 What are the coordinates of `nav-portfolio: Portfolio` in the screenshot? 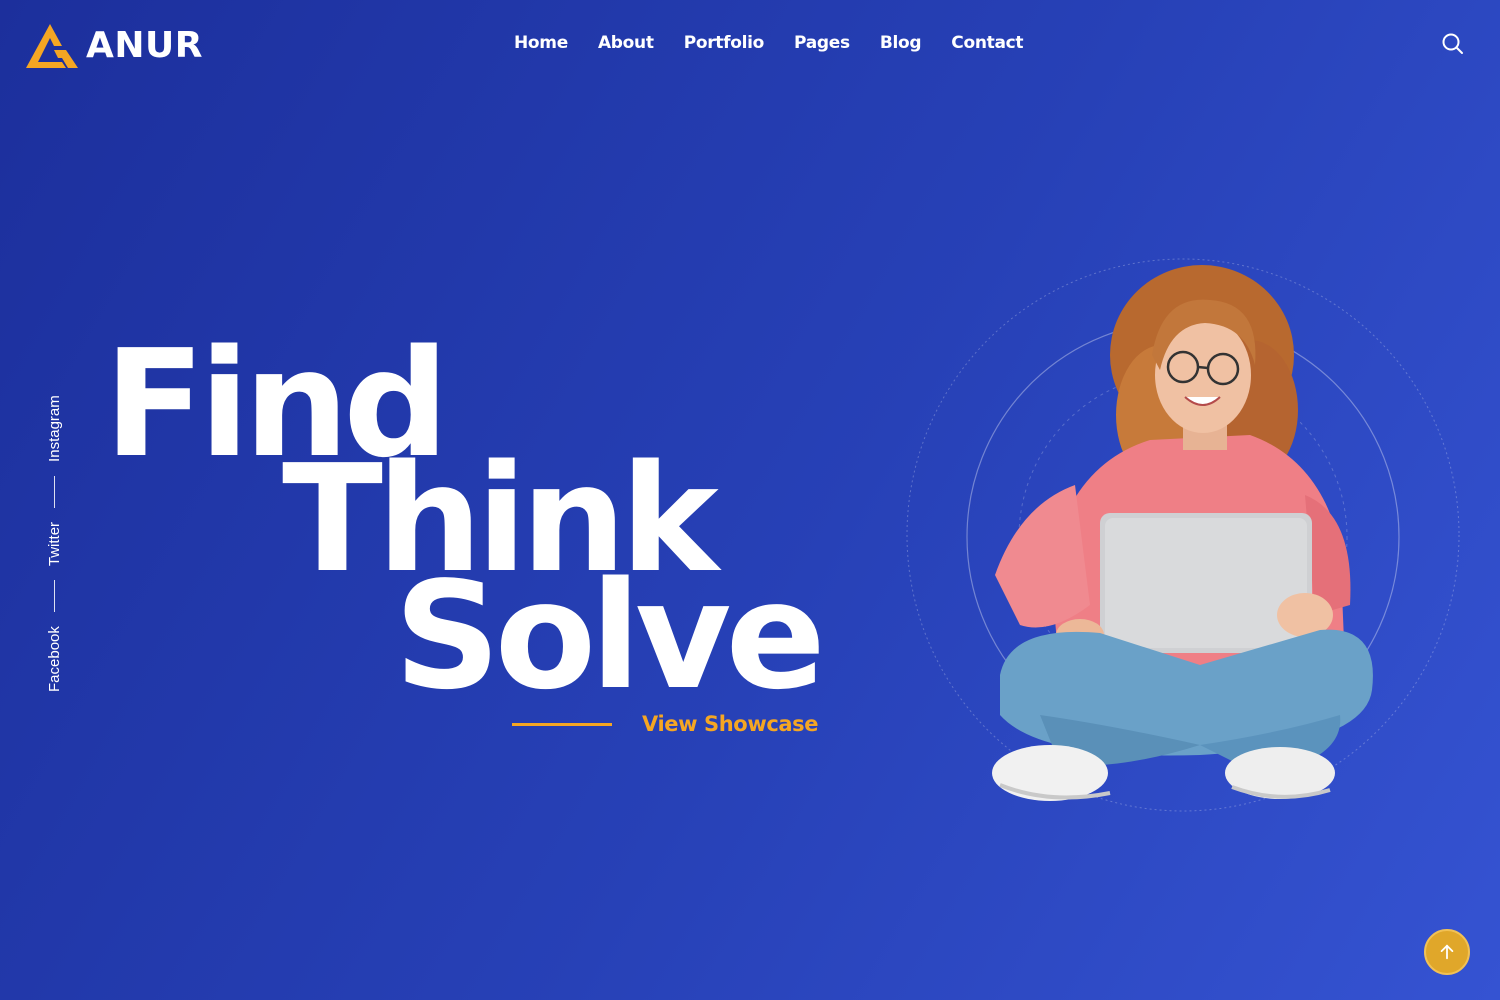 It's located at (724, 43).